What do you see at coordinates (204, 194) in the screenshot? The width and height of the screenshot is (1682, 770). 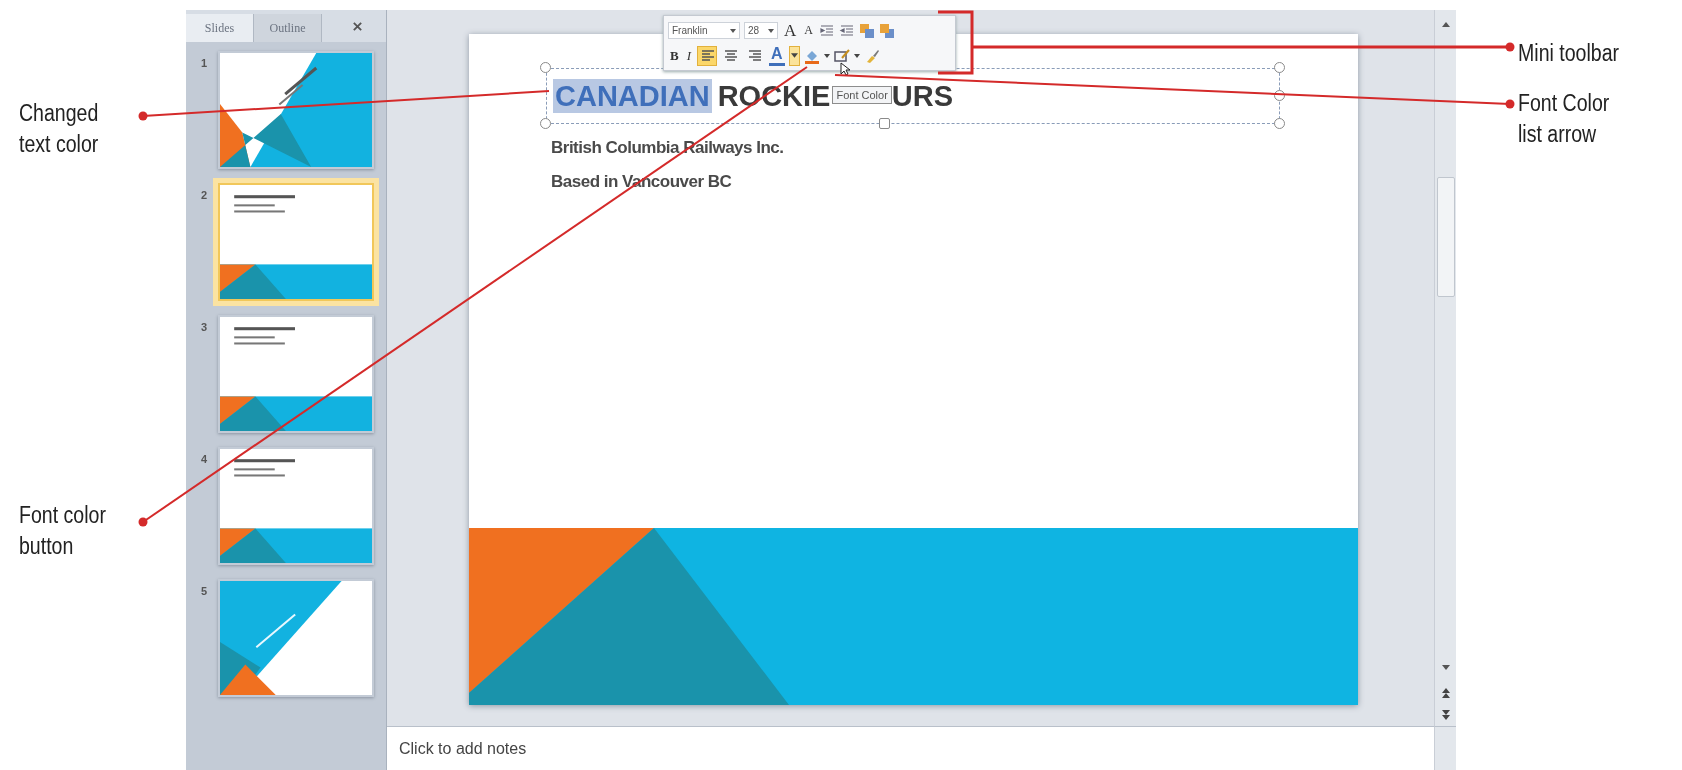 I see `slide-number: 2` at bounding box center [204, 194].